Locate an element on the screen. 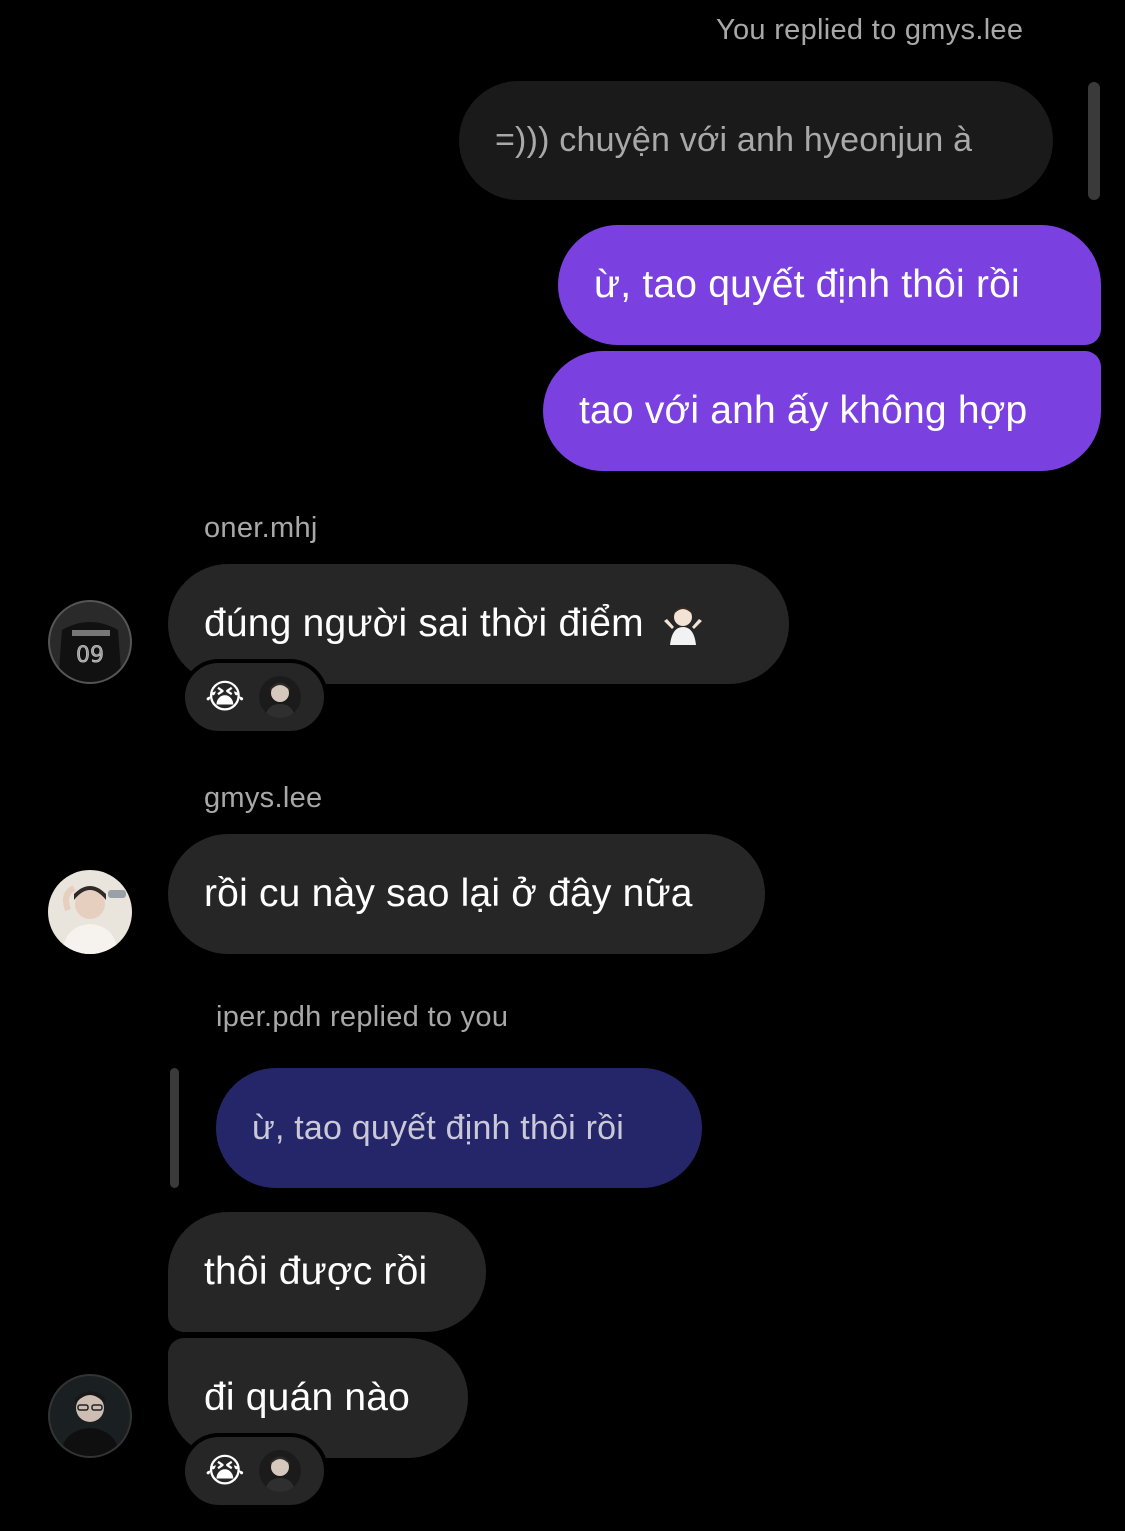  avatar: 09 is located at coordinates (90, 642).